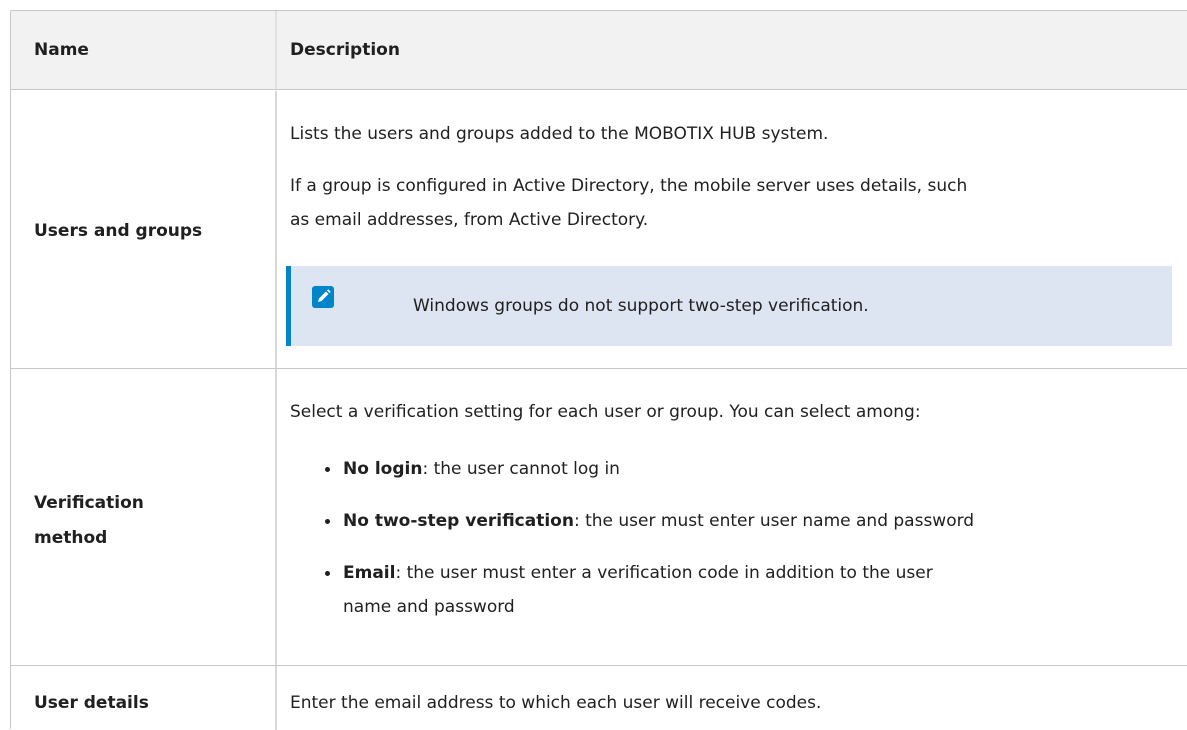 The height and width of the screenshot is (730, 1187). What do you see at coordinates (754, 469) in the screenshot?
I see `list-item: No login: the user cannot log in` at bounding box center [754, 469].